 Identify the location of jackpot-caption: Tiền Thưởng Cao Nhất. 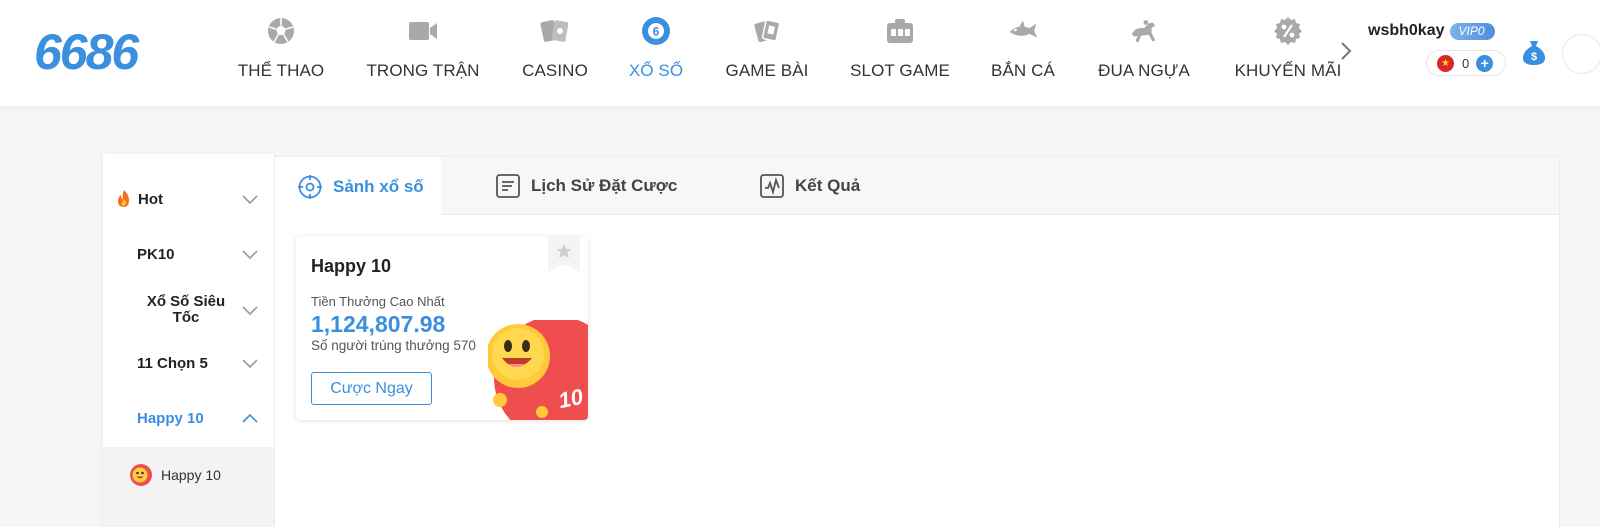
(378, 301).